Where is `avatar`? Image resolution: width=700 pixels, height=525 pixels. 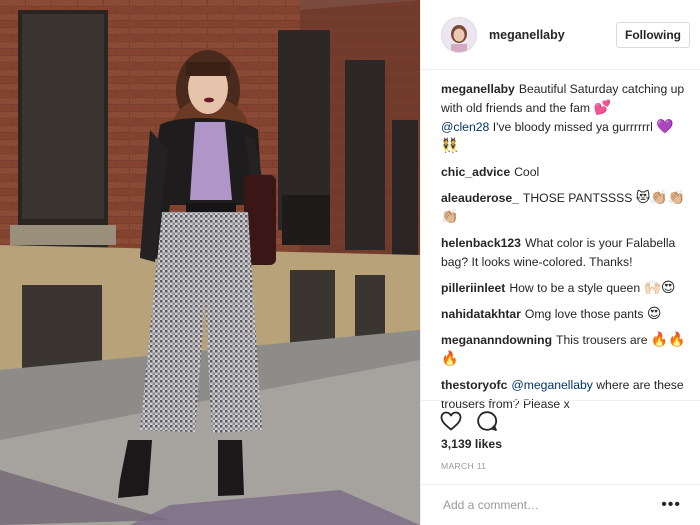 avatar is located at coordinates (459, 34).